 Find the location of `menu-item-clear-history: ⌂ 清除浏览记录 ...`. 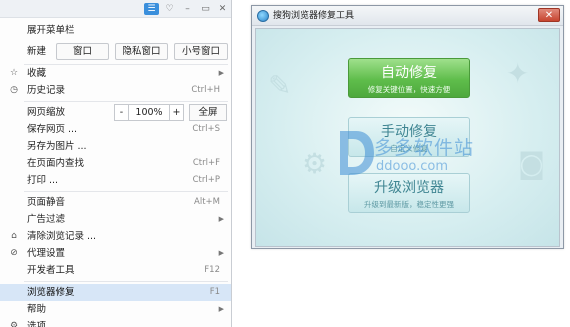

menu-item-clear-history: ⌂ 清除浏览记录 ... is located at coordinates (115, 236).